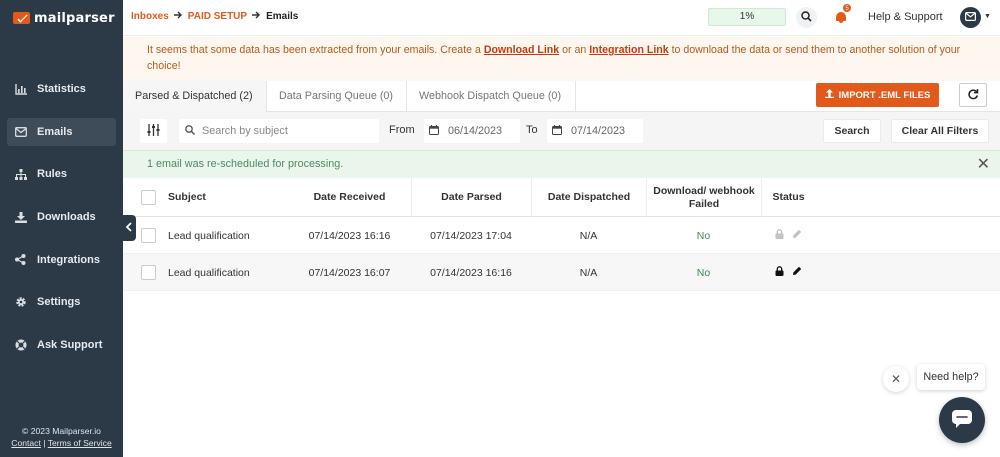  I want to click on cell-date-parsed: 07/14/2023 17:04, so click(471, 235).